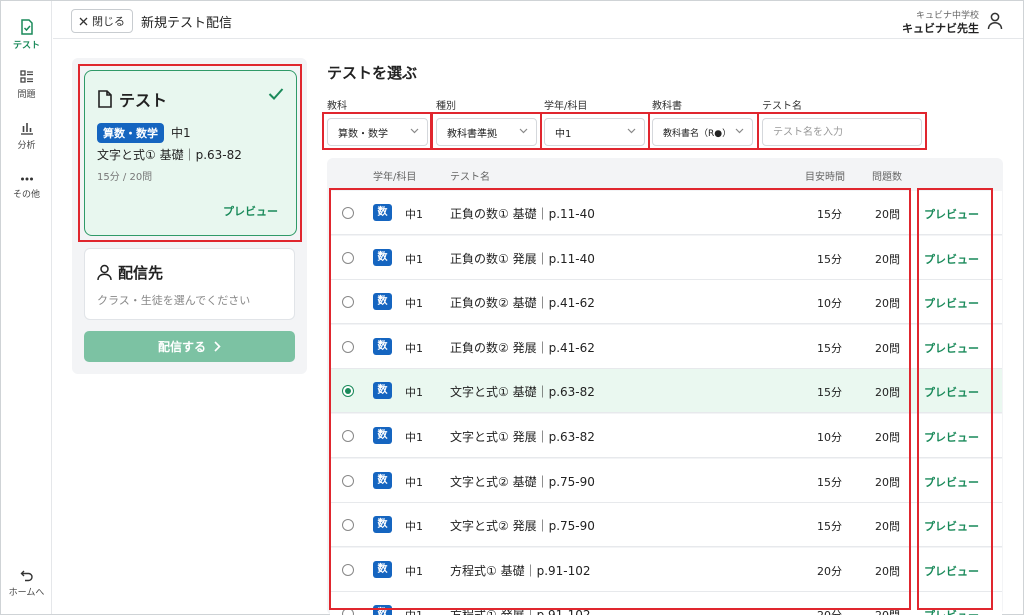 This screenshot has width=1024, height=615. What do you see at coordinates (522, 392) in the screenshot?
I see `row-test-name: 文字と式① 基礎｜p.63-82` at bounding box center [522, 392].